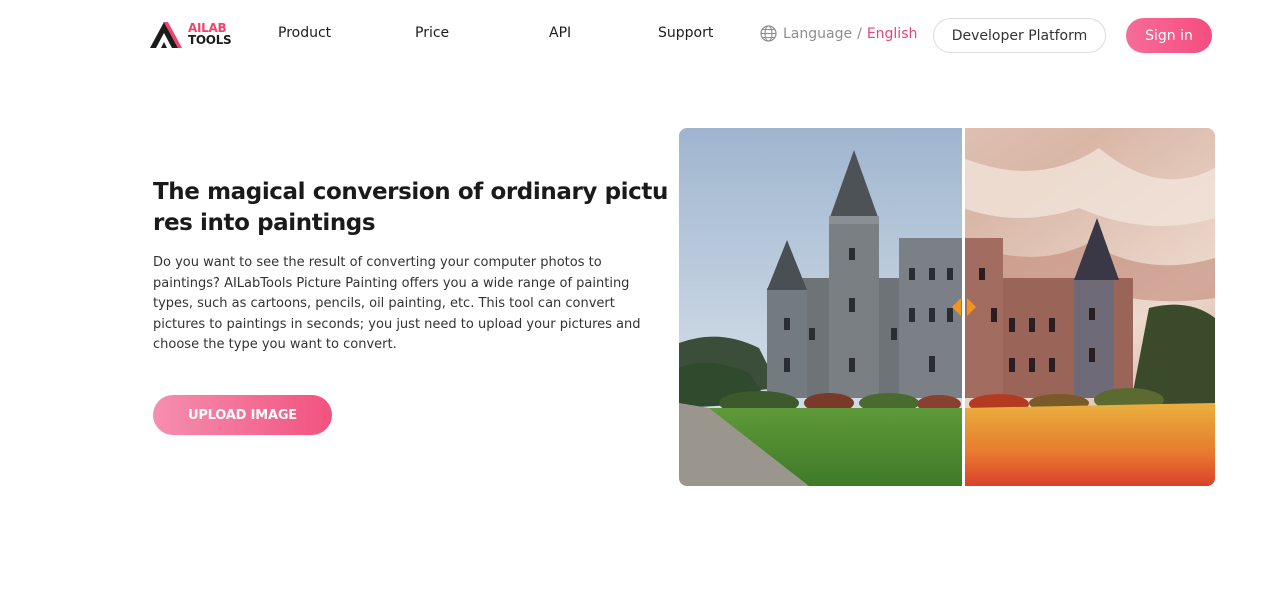  I want to click on logo: AILAB TOOLS, so click(191, 34).